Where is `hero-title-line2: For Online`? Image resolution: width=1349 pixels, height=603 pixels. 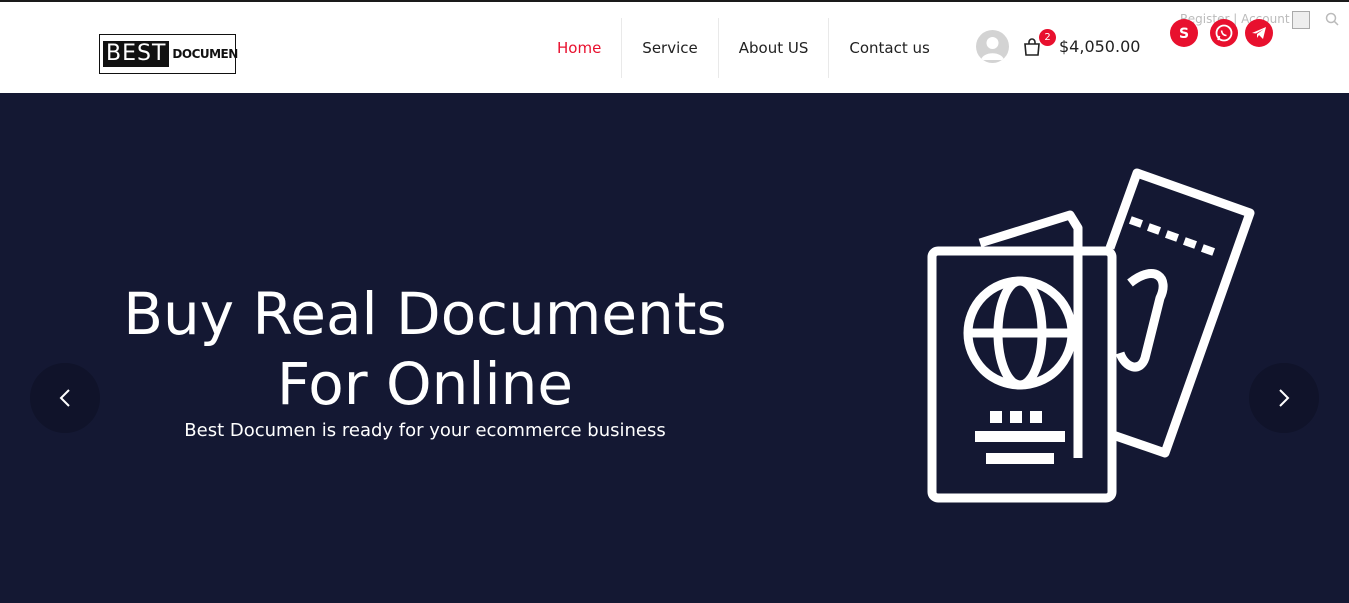
hero-title-line2: For Online is located at coordinates (425, 384).